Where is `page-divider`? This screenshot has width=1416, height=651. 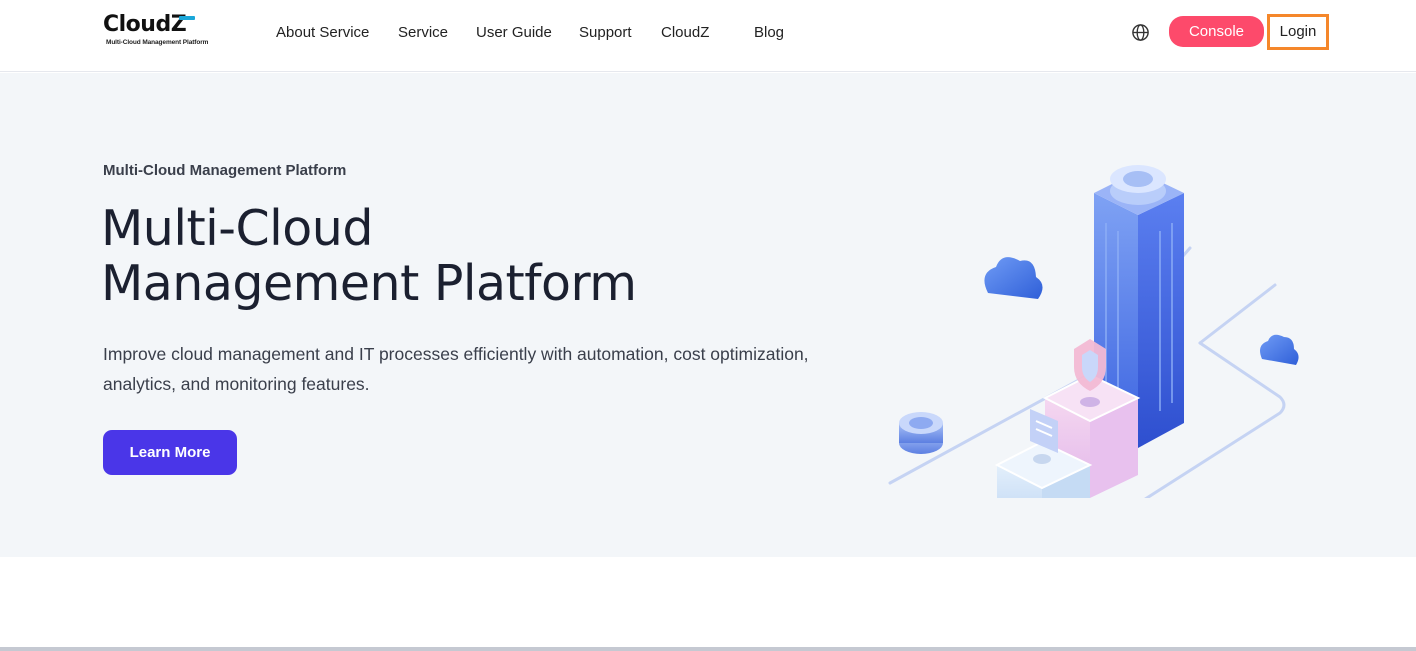
page-divider is located at coordinates (708, 649).